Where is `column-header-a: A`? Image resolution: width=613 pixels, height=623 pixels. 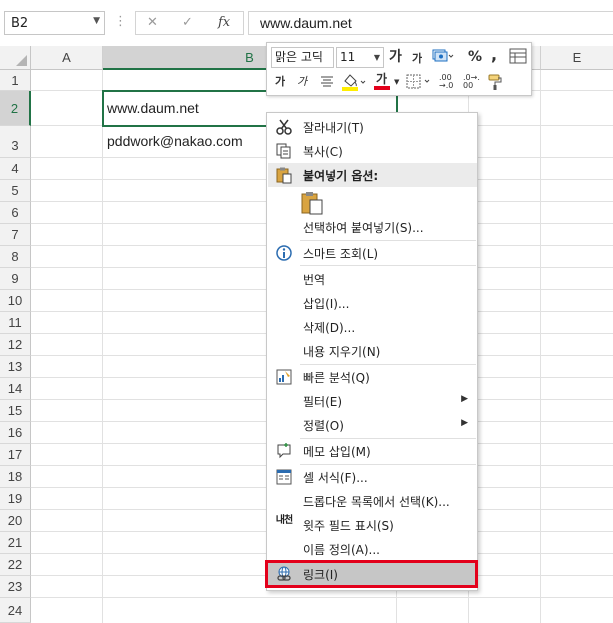 column-header-a: A is located at coordinates (67, 58).